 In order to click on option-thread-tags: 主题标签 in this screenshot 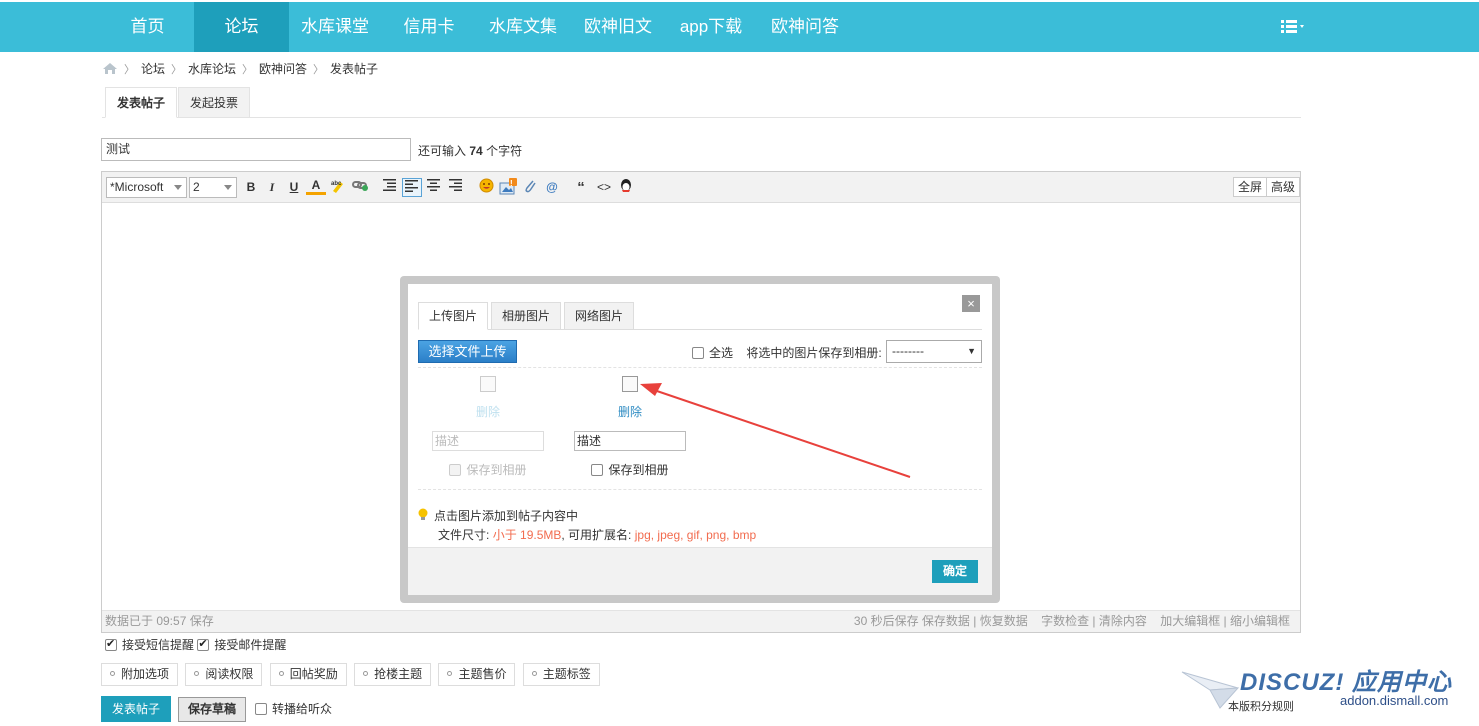, I will do `click(561, 674)`.